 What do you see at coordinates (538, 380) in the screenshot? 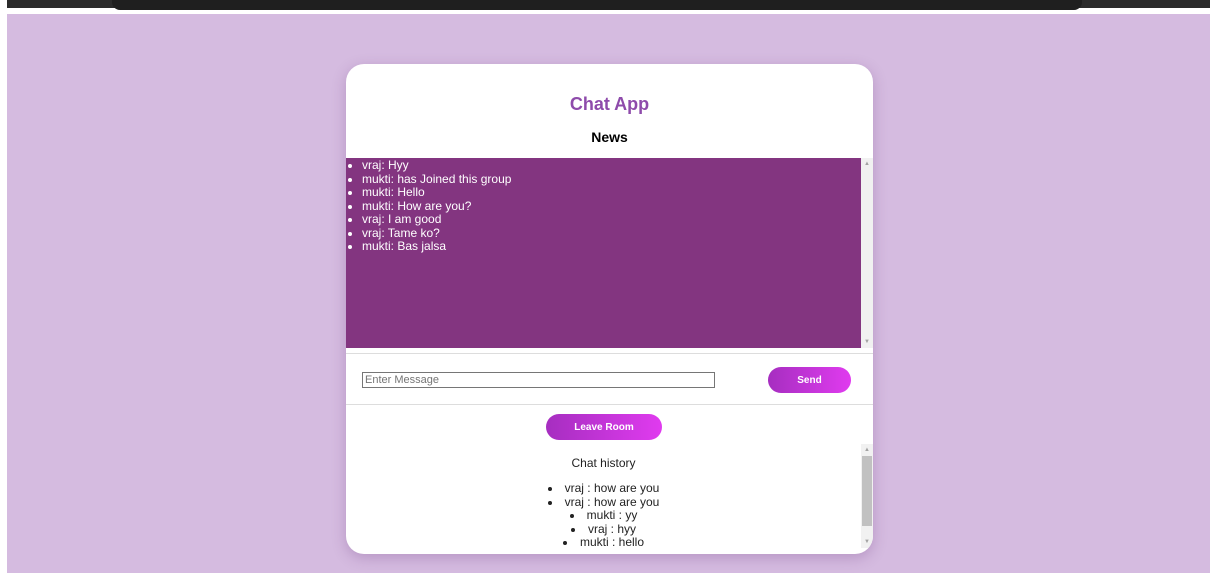
I see `message-input` at bounding box center [538, 380].